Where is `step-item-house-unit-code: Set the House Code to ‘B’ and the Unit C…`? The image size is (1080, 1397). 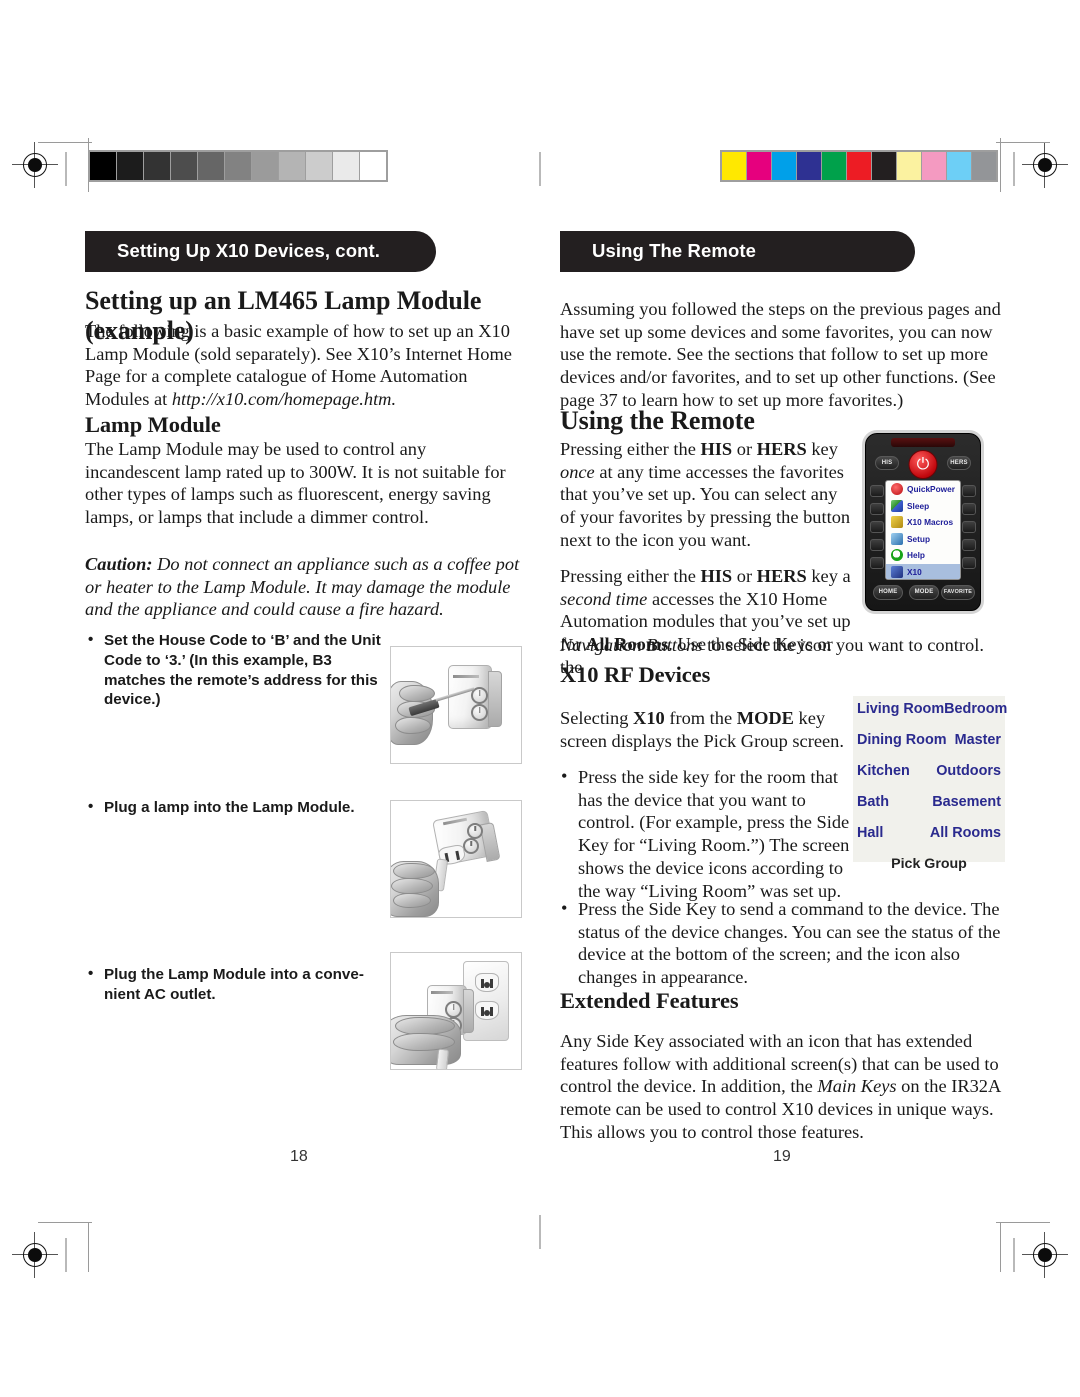
step-item-house-unit-code: Set the House Code to ‘B’ and the Unit C… is located at coordinates (235, 670).